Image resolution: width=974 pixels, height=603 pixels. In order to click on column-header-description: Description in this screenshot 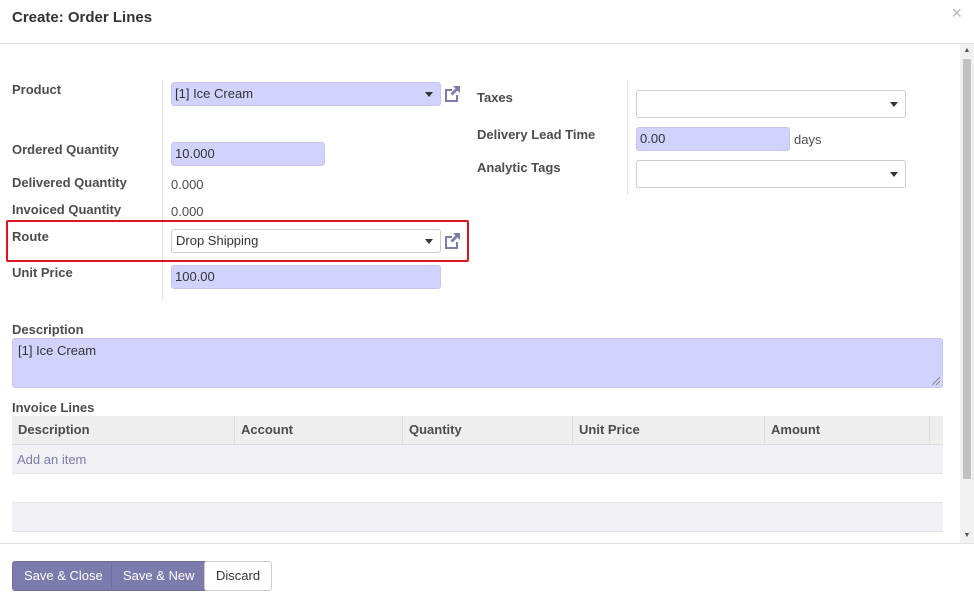, I will do `click(123, 430)`.